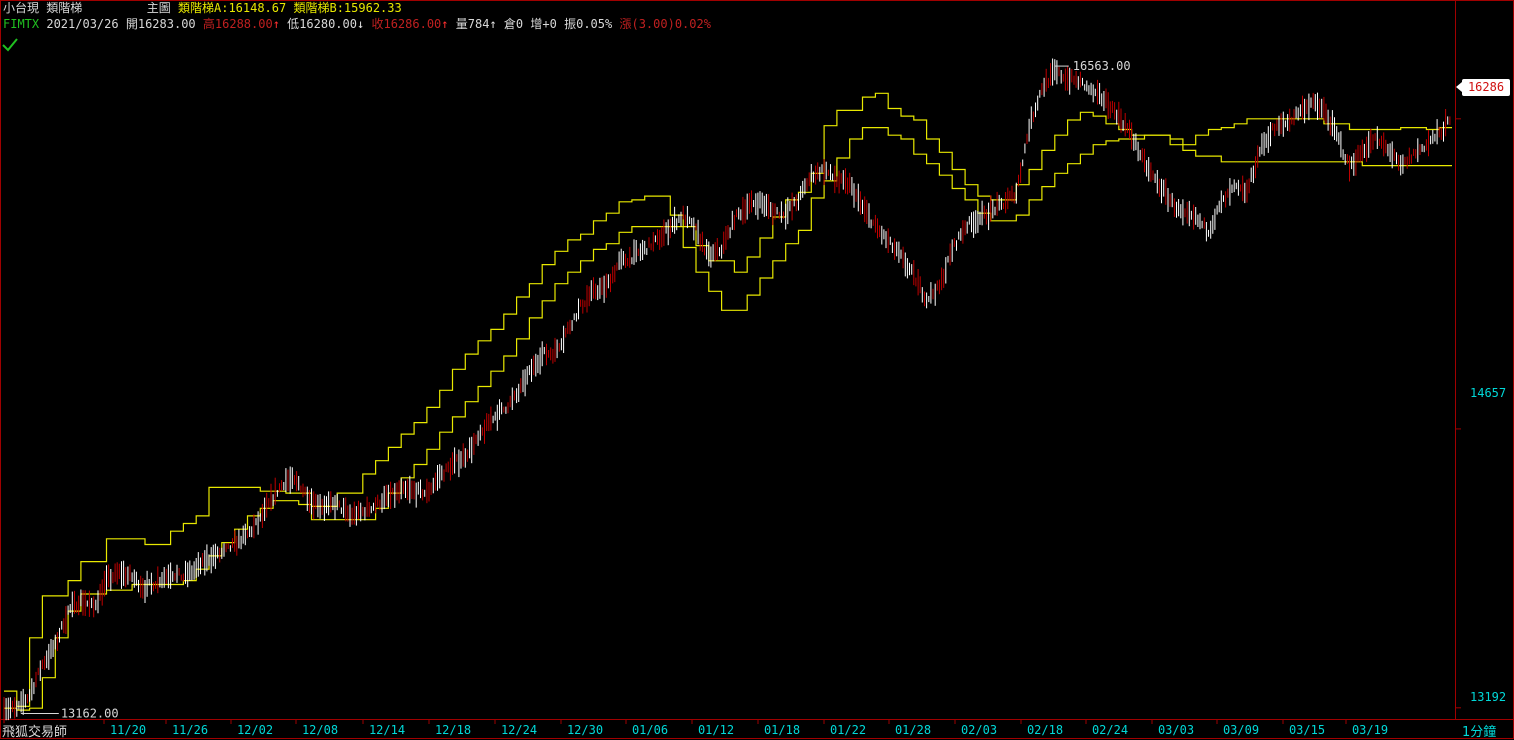  What do you see at coordinates (293, 24) in the screenshot?
I see `low-label: 低` at bounding box center [293, 24].